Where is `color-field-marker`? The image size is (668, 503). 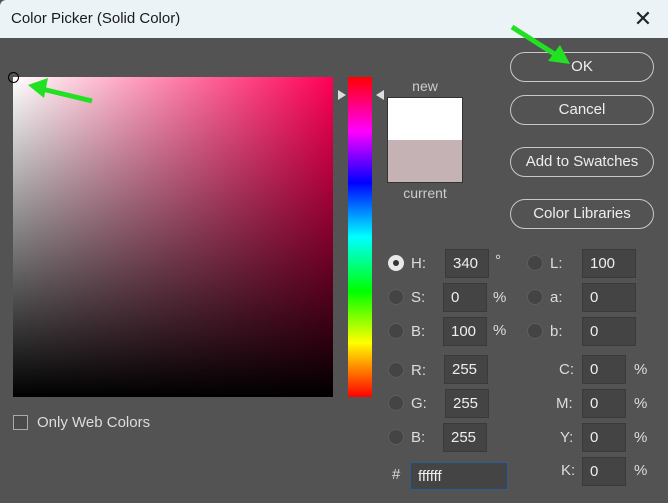 color-field-marker is located at coordinates (13, 77).